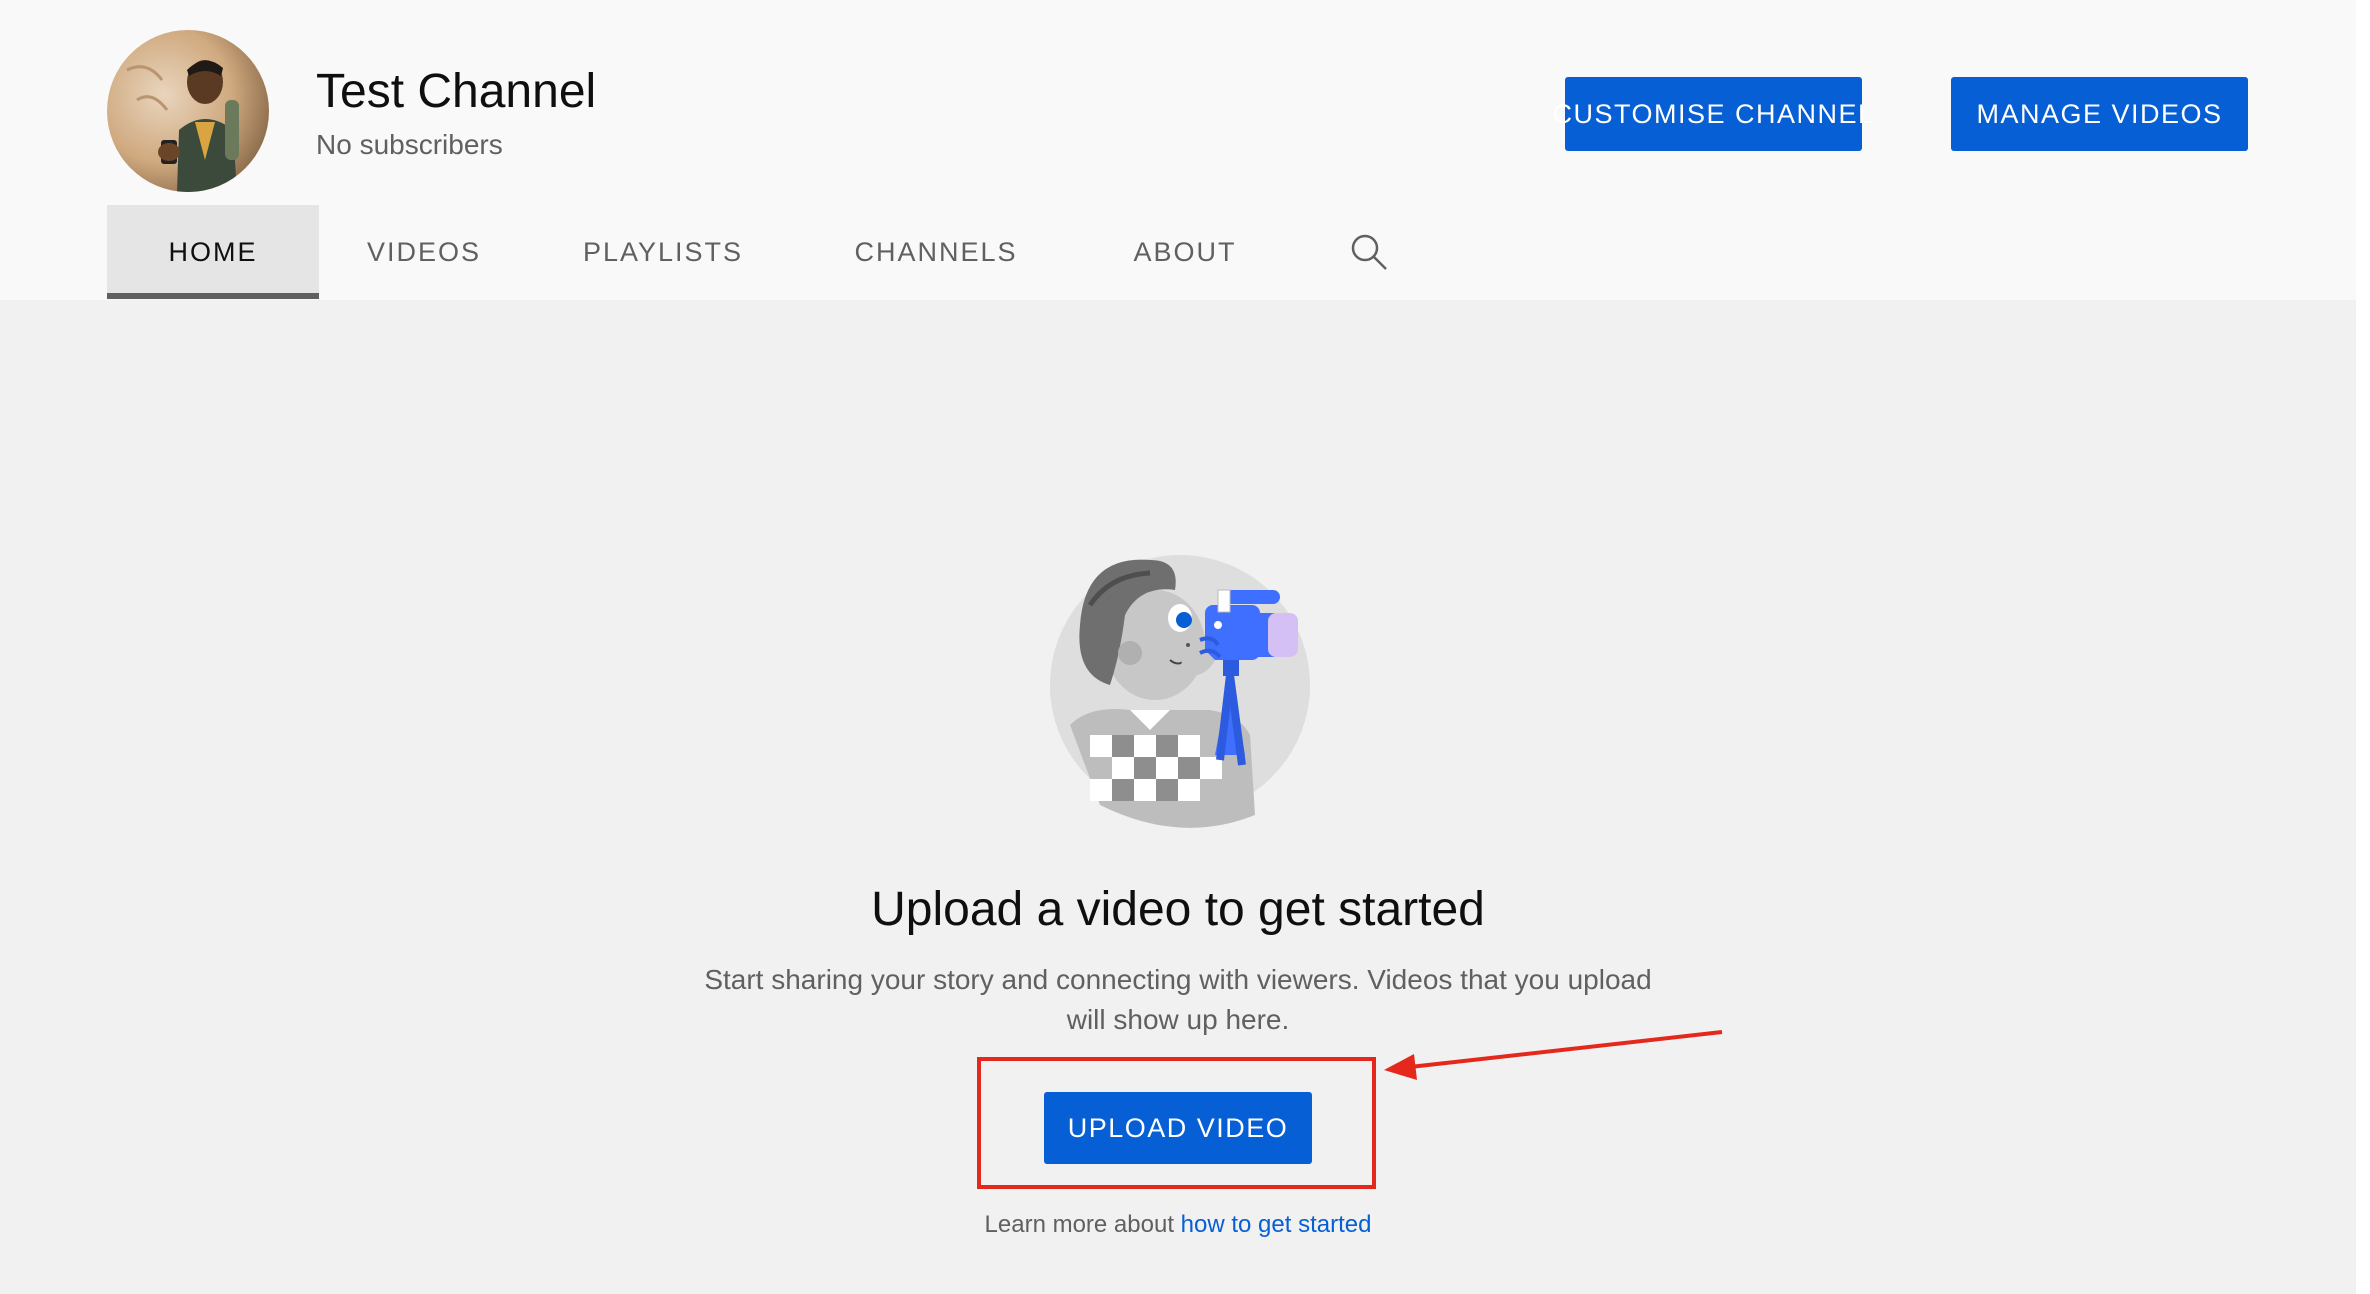 The image size is (2370, 1294). What do you see at coordinates (1276, 1224) in the screenshot?
I see `how-to-get-started-link: how to get started` at bounding box center [1276, 1224].